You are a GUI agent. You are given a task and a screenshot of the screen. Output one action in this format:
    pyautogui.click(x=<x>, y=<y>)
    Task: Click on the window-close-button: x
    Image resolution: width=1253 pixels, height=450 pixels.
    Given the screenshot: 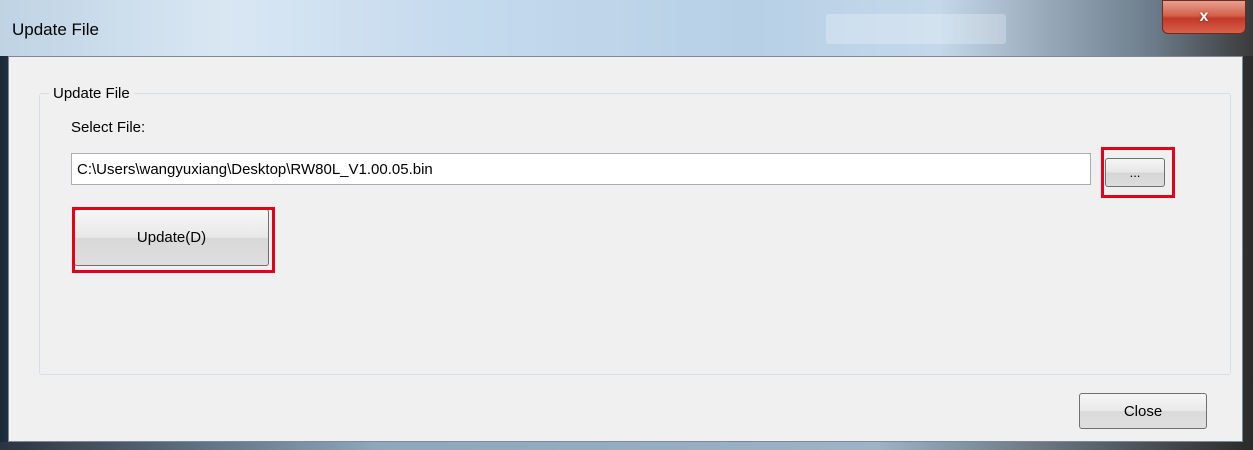 What is the action you would take?
    pyautogui.click(x=1204, y=17)
    